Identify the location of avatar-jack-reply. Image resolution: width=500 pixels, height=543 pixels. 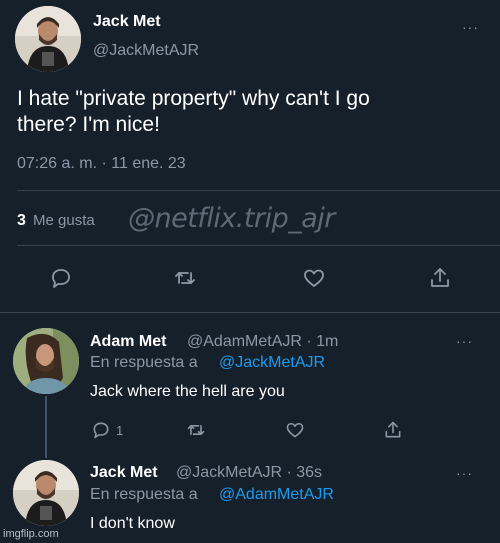
(46, 493).